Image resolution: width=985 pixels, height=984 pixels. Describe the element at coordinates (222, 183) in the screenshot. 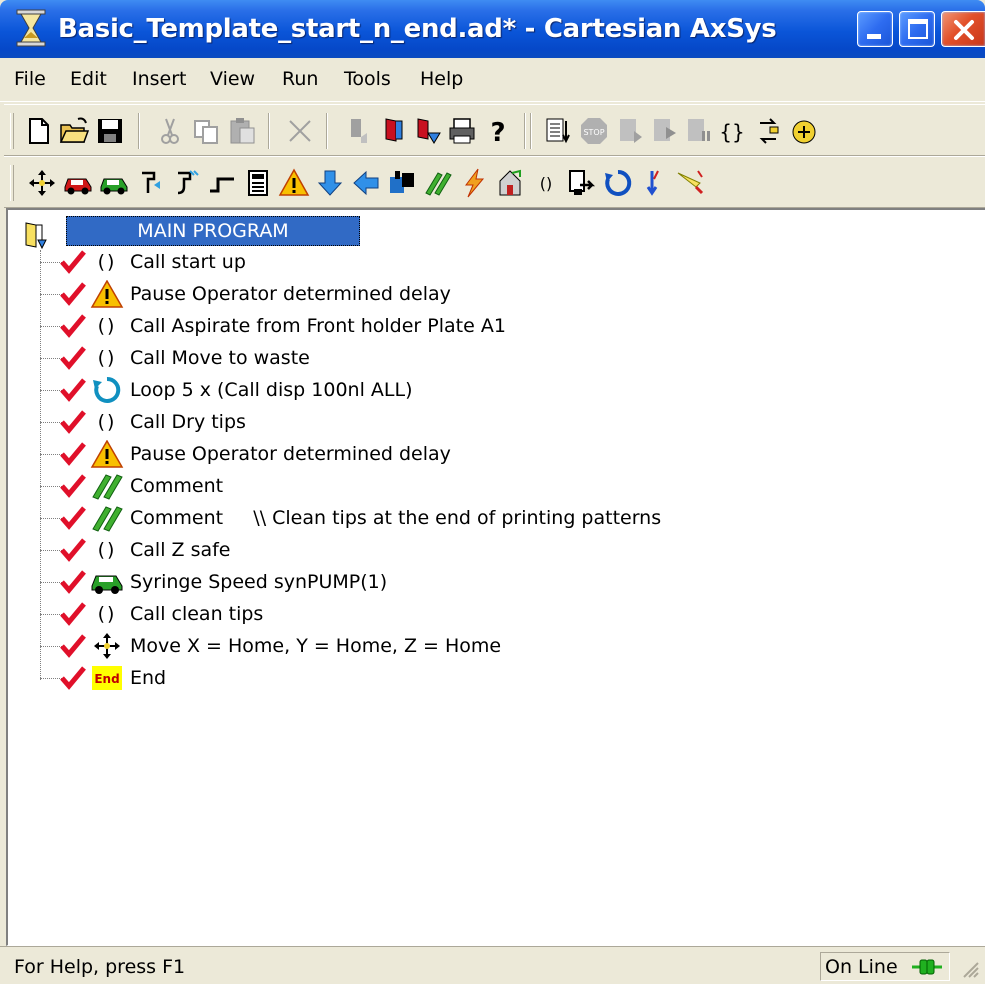

I see `wait-command-button` at that location.